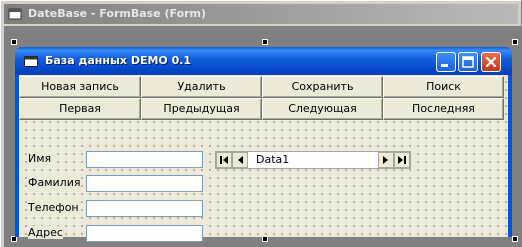  I want to click on next-record-button, so click(386, 160).